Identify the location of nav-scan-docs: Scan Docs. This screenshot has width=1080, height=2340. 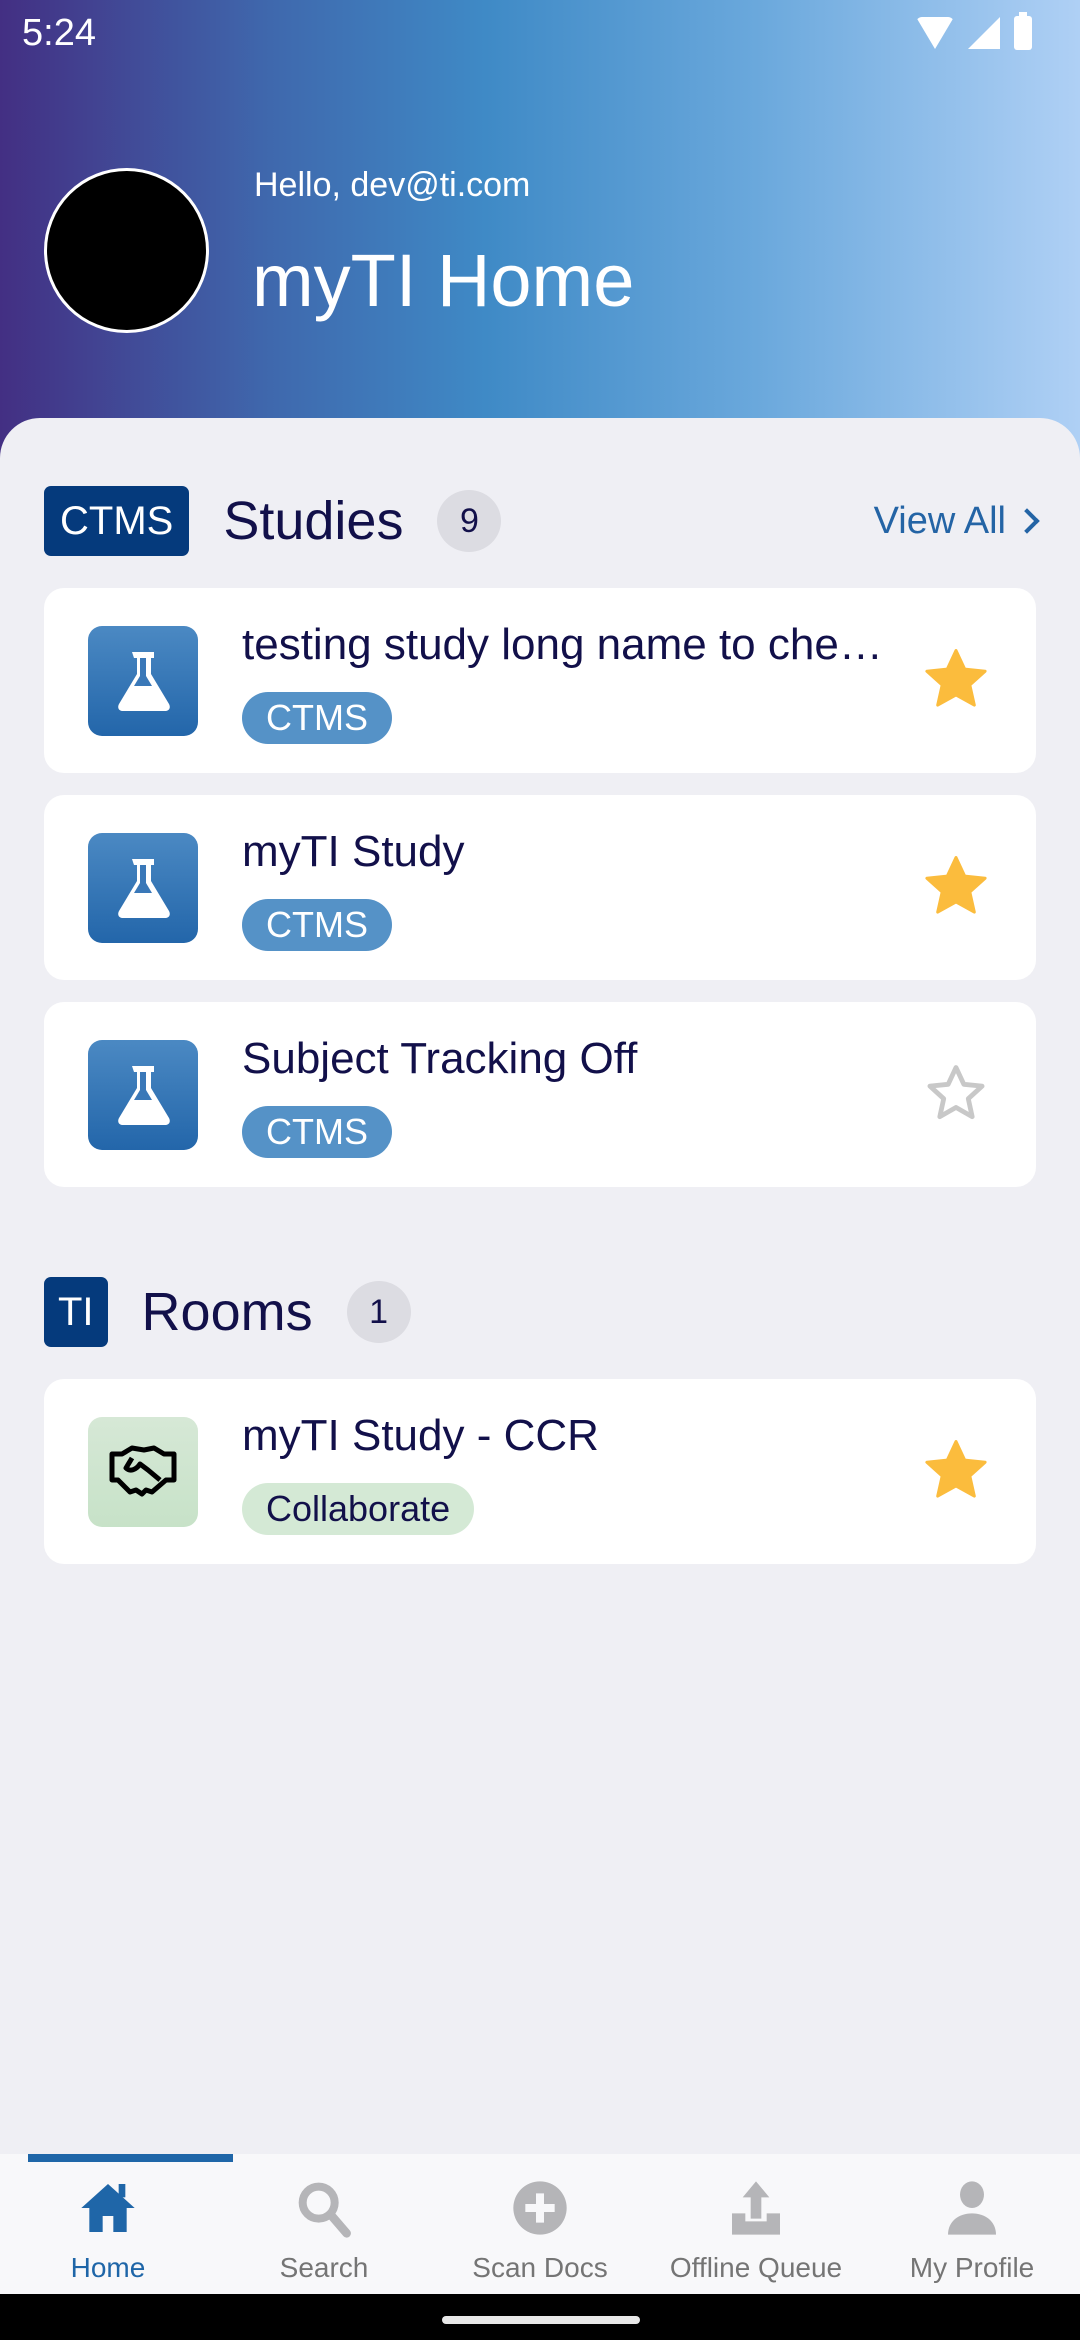
(540, 2224).